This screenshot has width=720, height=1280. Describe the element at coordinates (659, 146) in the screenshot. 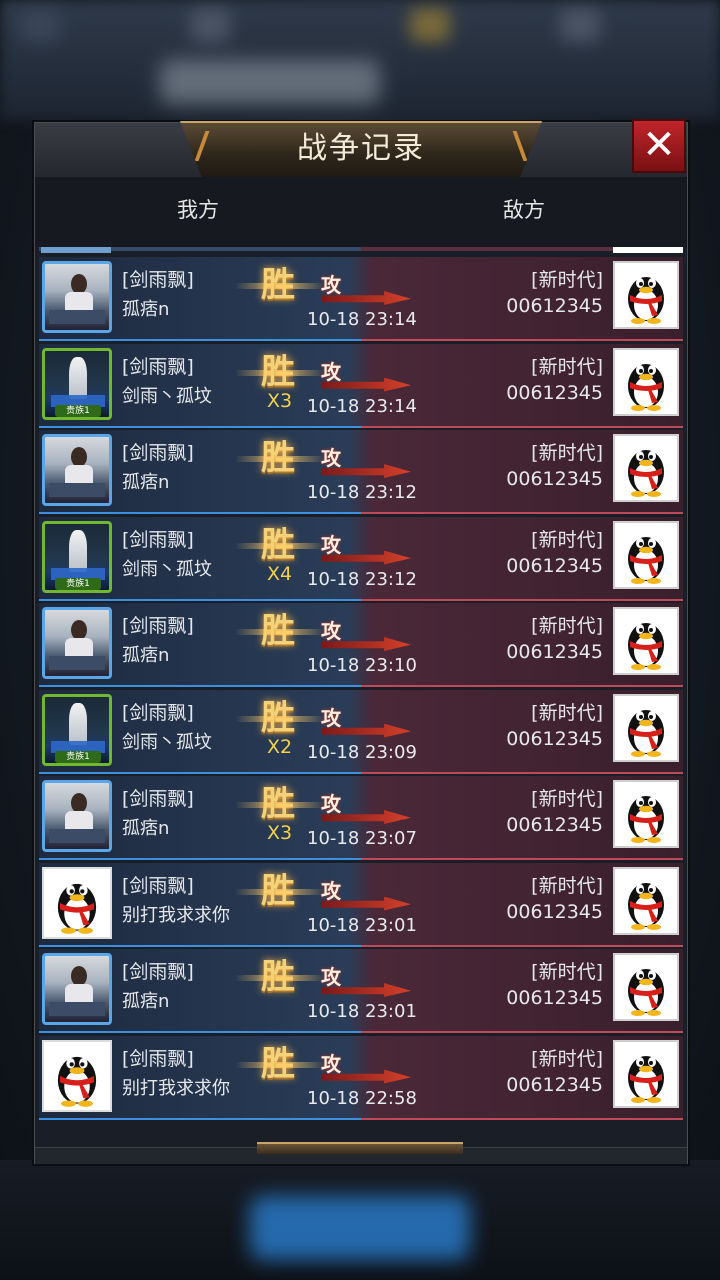

I see `close-button: ✕` at that location.